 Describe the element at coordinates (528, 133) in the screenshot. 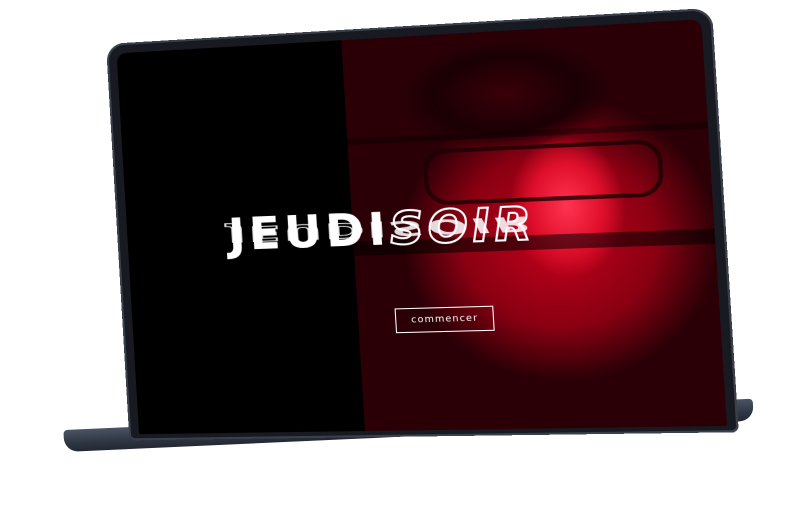

I see `glitch-band` at that location.